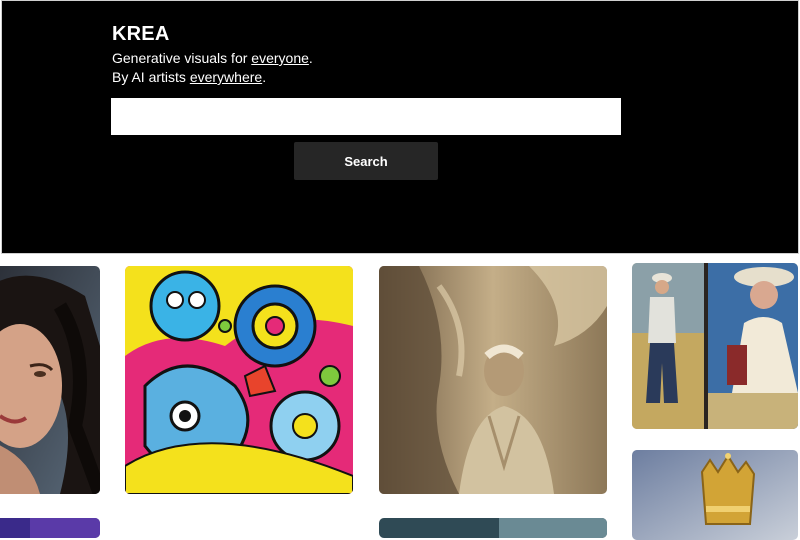 This screenshot has width=800, height=540. I want to click on tagline-line-1: Generative visuals for everyone., so click(212, 58).